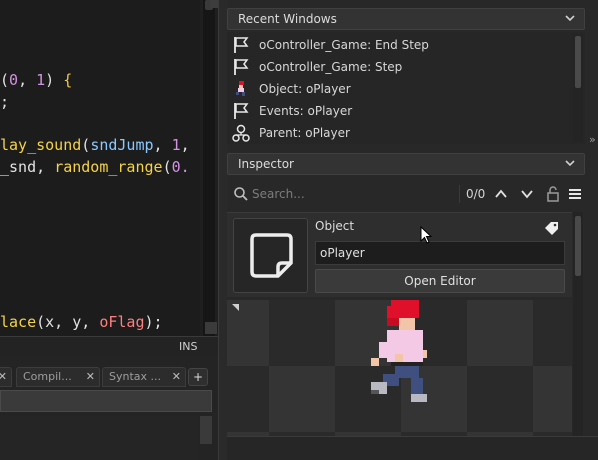 This screenshot has height=460, width=598. I want to click on list-item-label: oController_Game: End Step, so click(344, 45).